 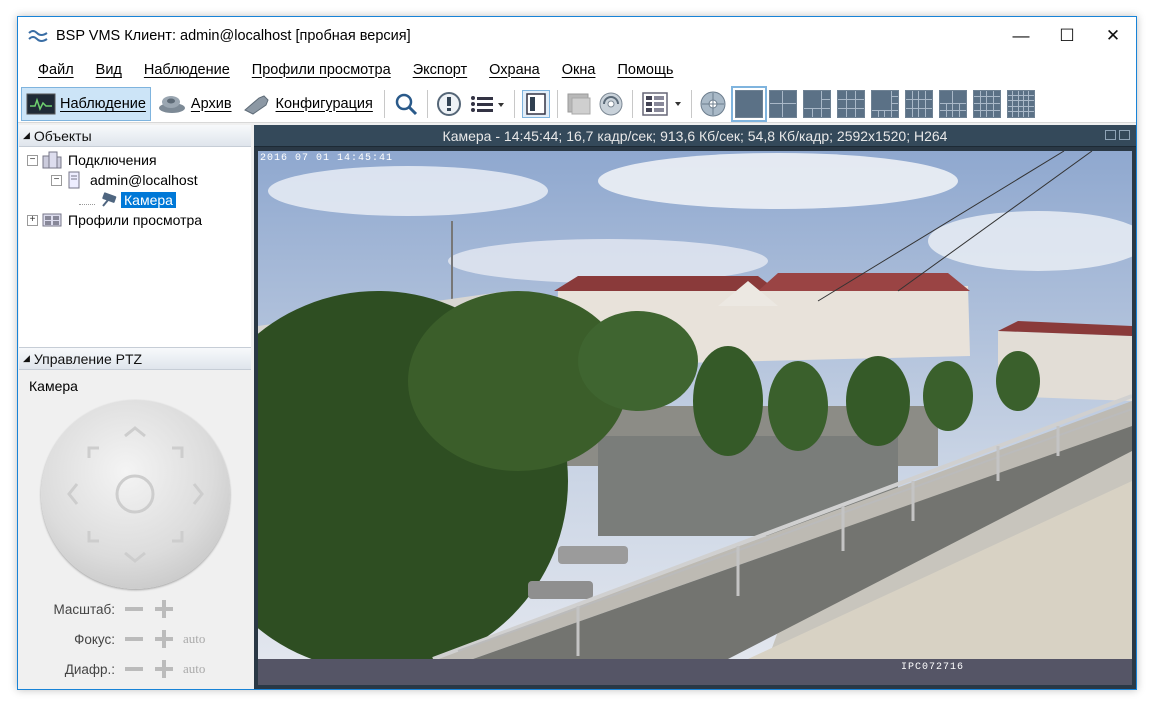 What do you see at coordinates (440, 70) in the screenshot?
I see `menu-export: Экспорт` at bounding box center [440, 70].